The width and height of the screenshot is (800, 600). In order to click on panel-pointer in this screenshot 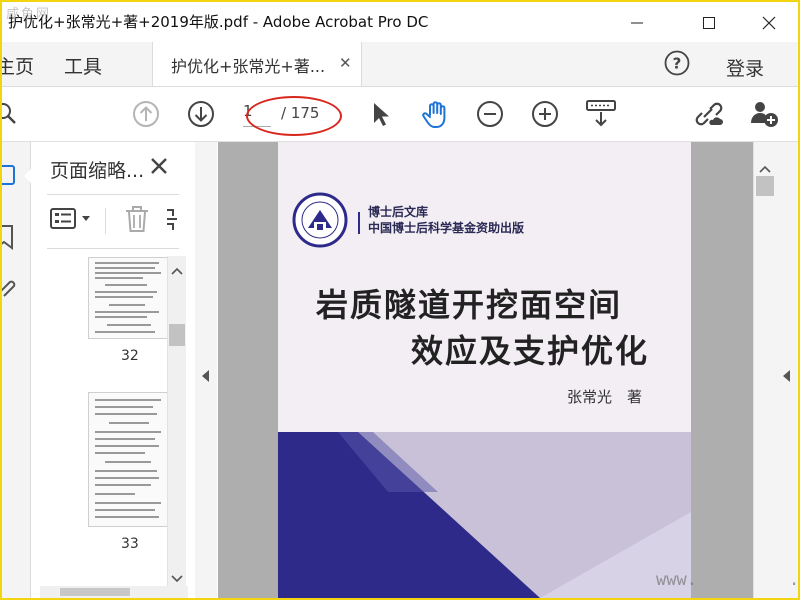, I will do `click(28, 176)`.